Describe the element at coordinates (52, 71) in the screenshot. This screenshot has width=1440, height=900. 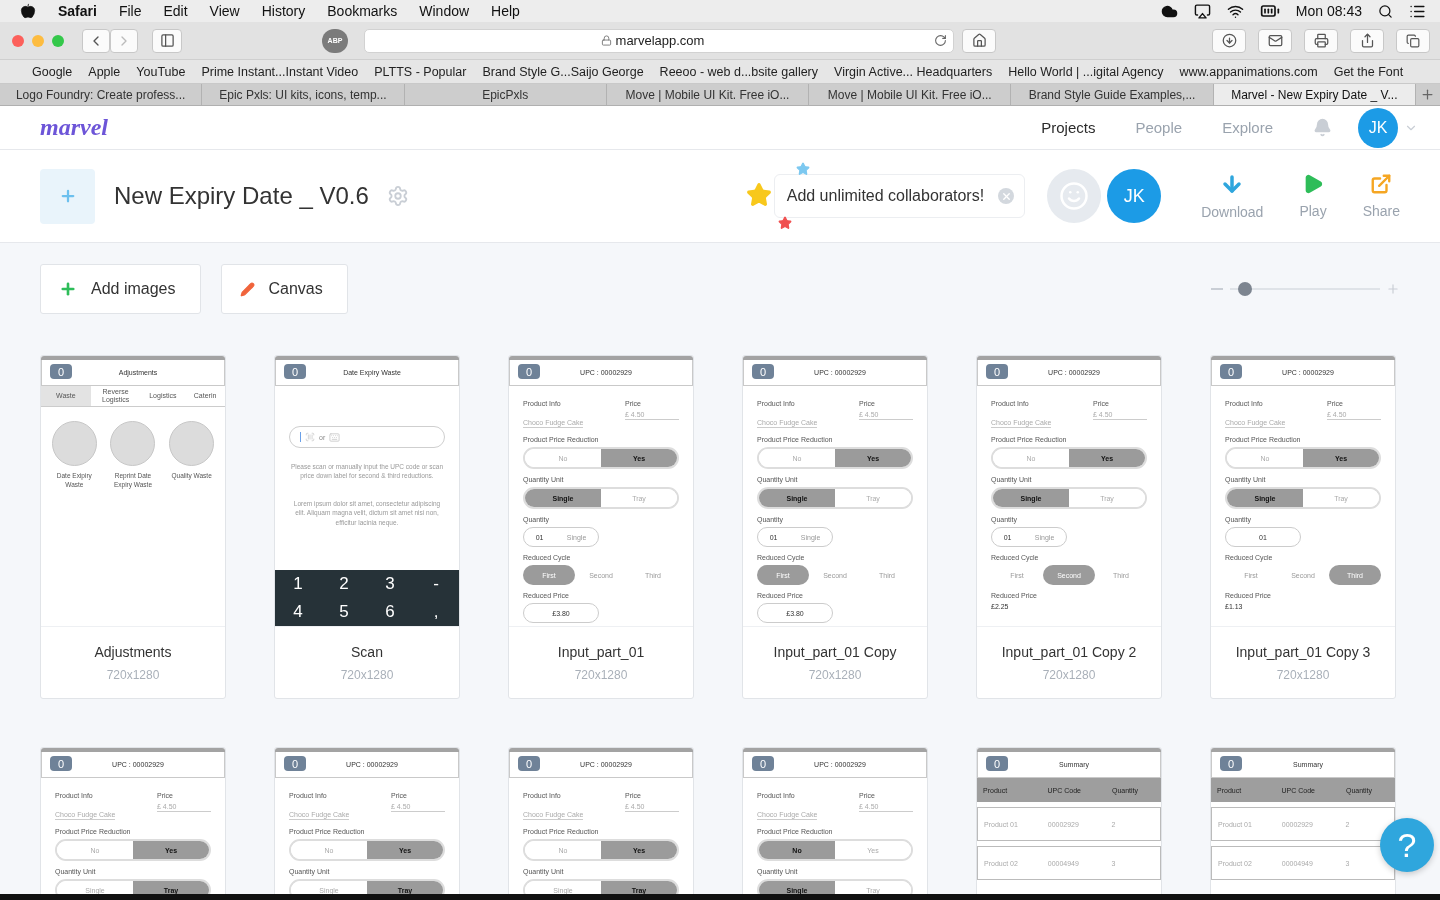
I see `bookmark-link: Google` at that location.